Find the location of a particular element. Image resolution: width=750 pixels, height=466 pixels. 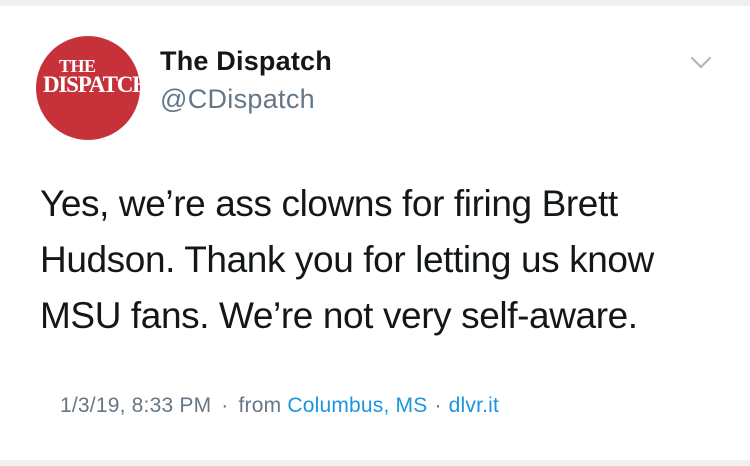

bottom-divider is located at coordinates (375, 463).